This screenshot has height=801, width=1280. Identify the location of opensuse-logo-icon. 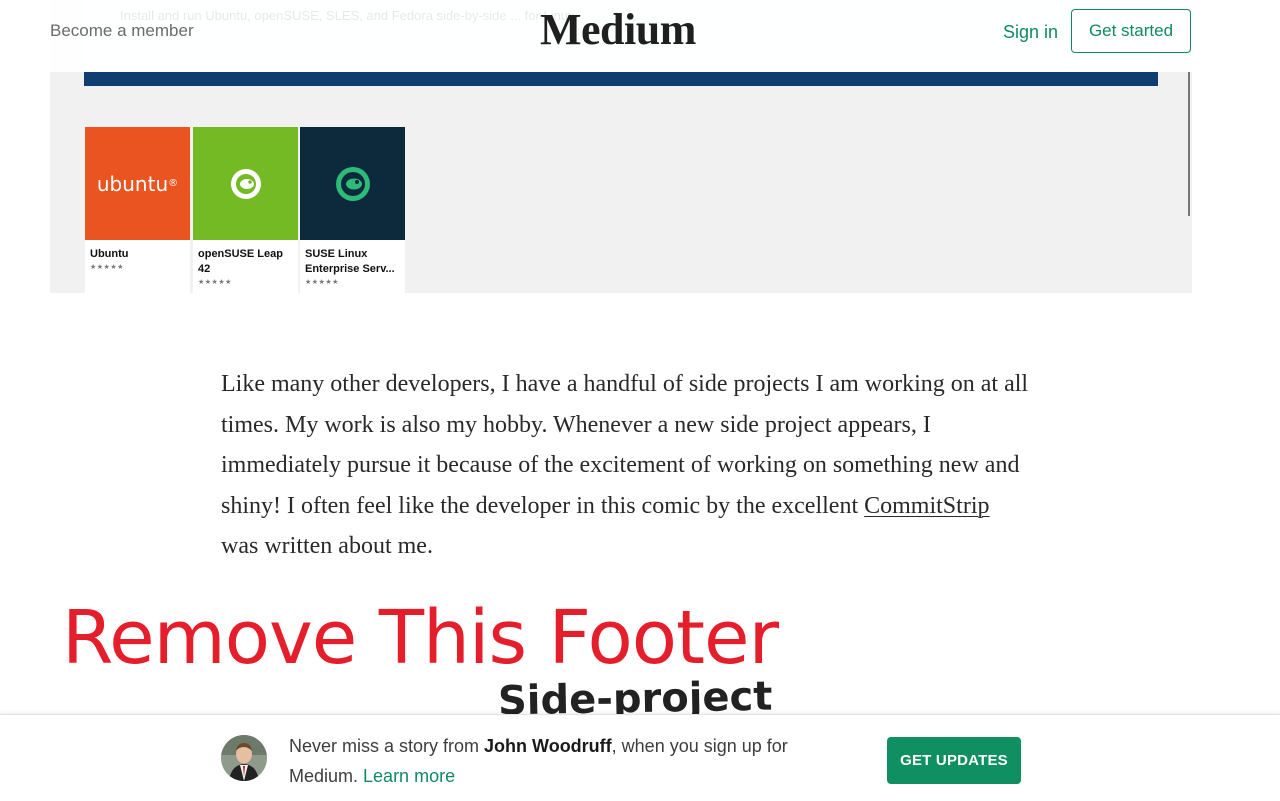
(245, 183).